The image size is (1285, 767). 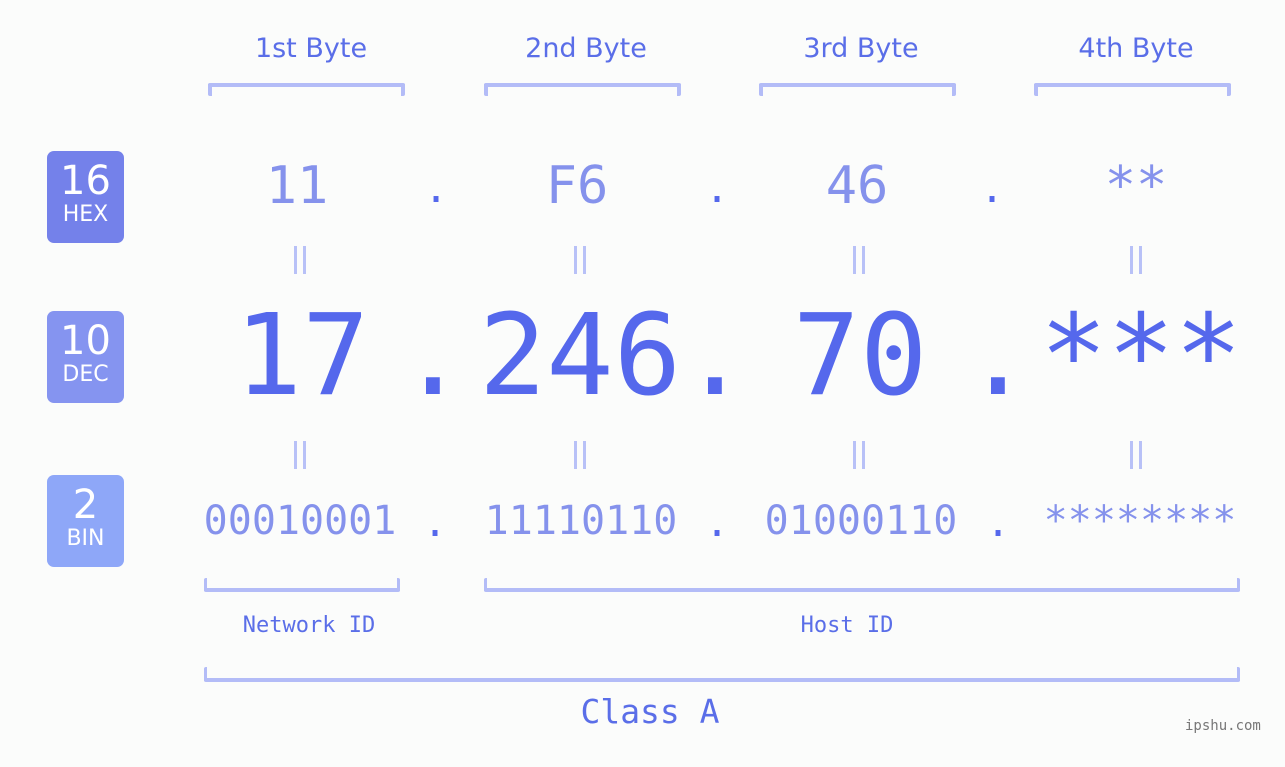 What do you see at coordinates (311, 48) in the screenshot?
I see `byte-header-1: 1st Byte` at bounding box center [311, 48].